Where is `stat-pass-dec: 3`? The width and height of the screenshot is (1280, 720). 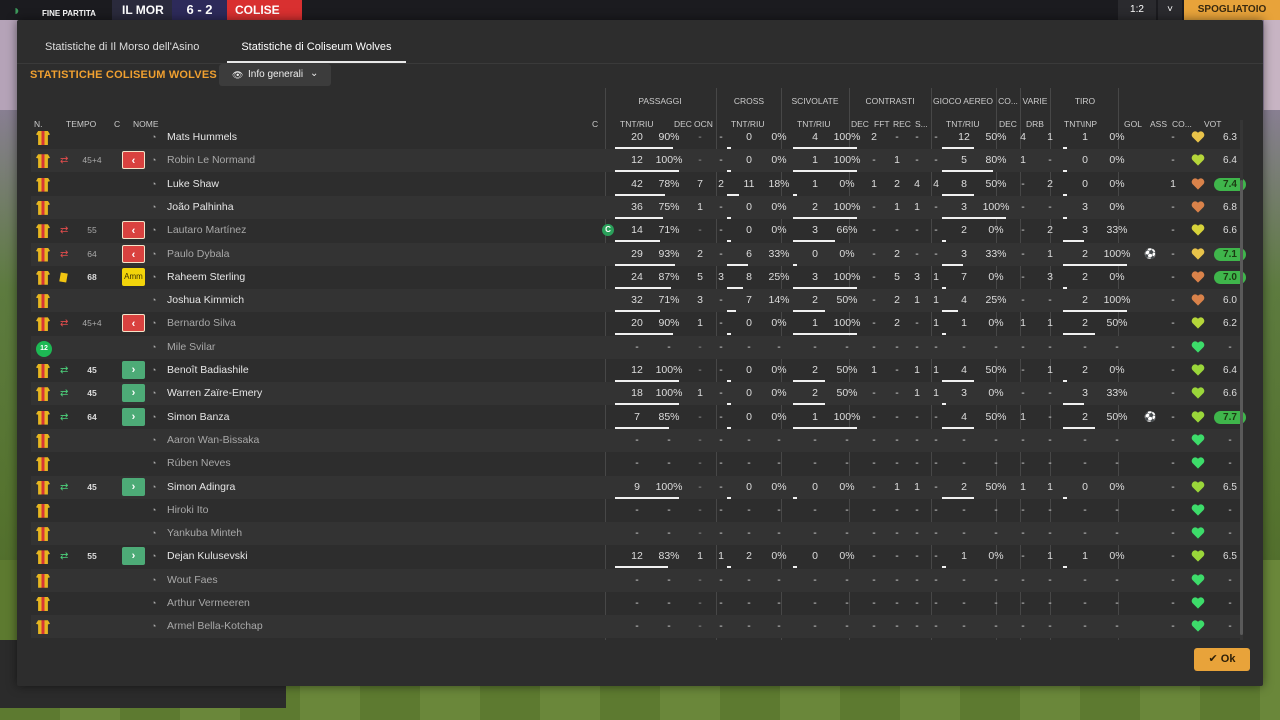 stat-pass-dec: 3 is located at coordinates (700, 300).